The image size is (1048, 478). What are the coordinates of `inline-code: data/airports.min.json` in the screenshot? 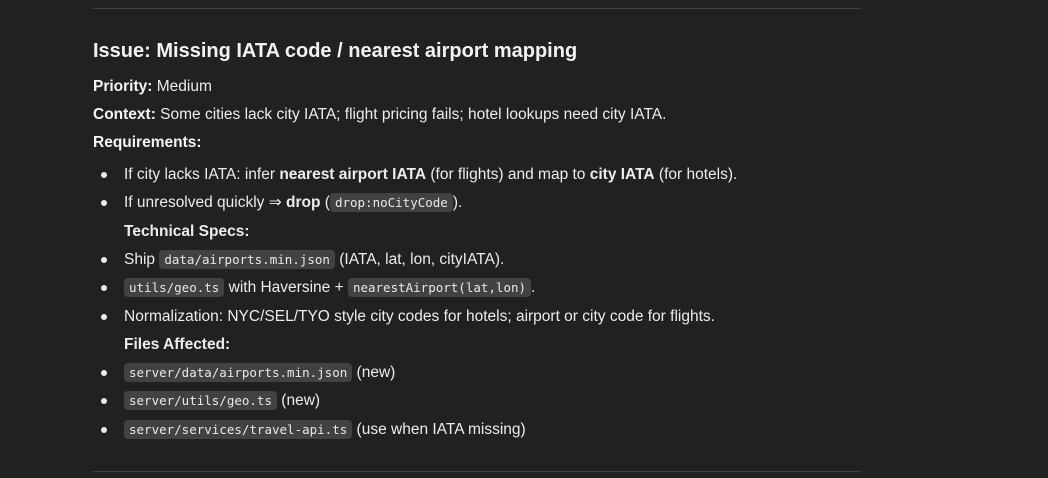 It's located at (247, 259).